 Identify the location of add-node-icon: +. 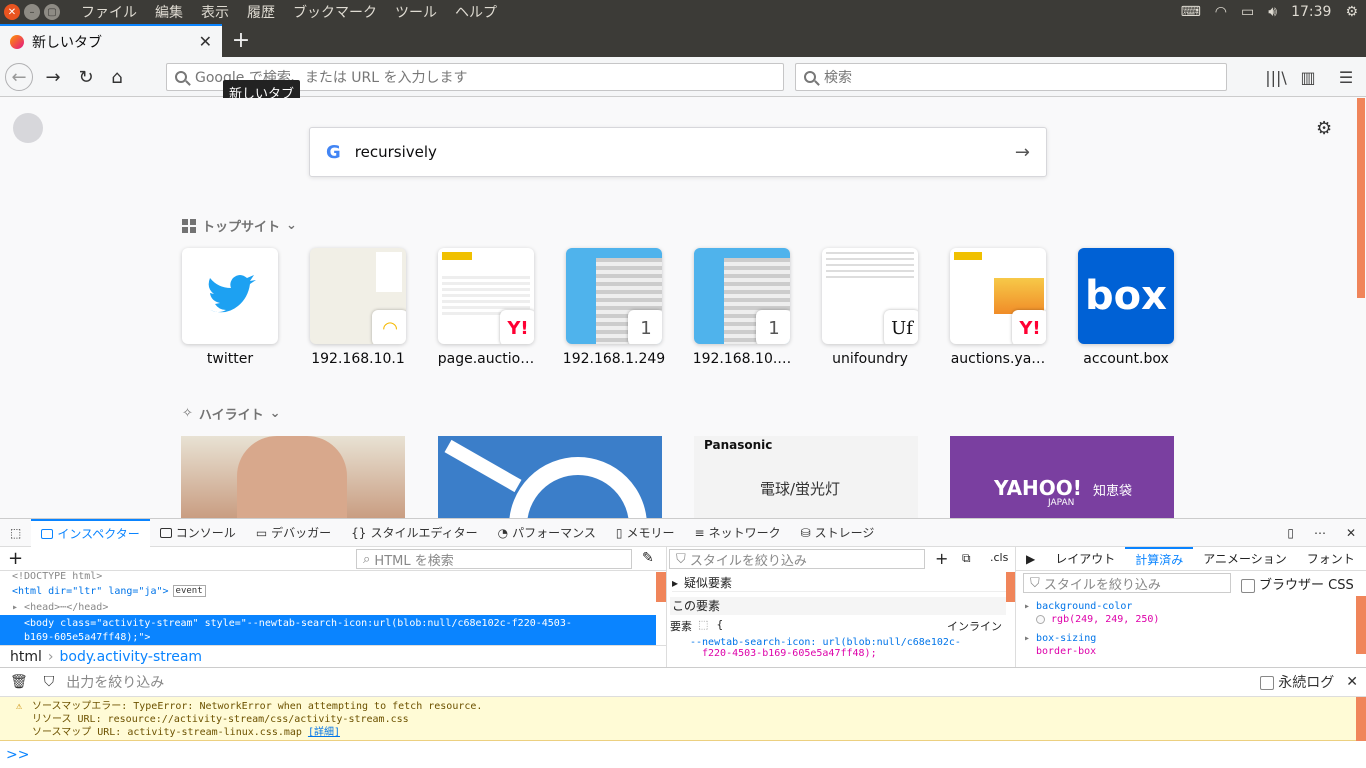
(15, 558).